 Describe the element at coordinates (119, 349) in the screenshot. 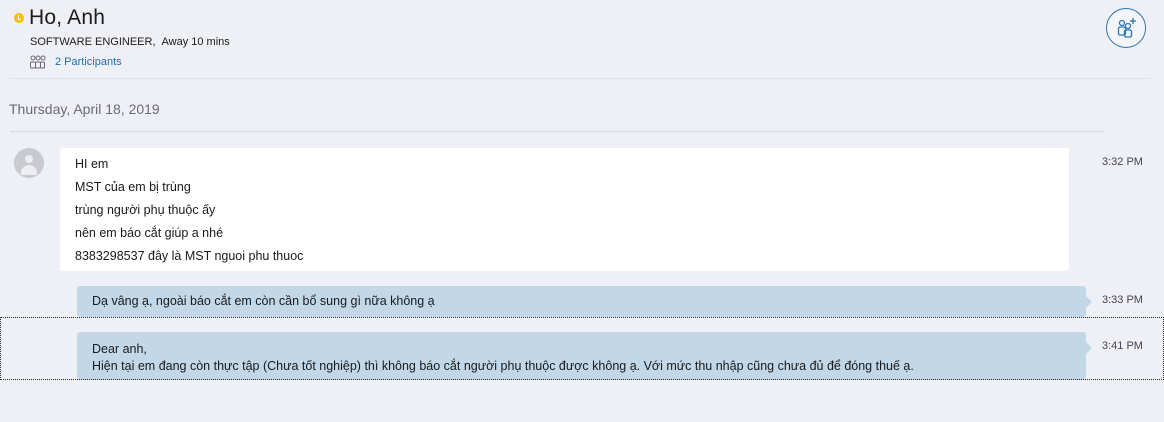

I see `message-line: Dear anh,` at that location.